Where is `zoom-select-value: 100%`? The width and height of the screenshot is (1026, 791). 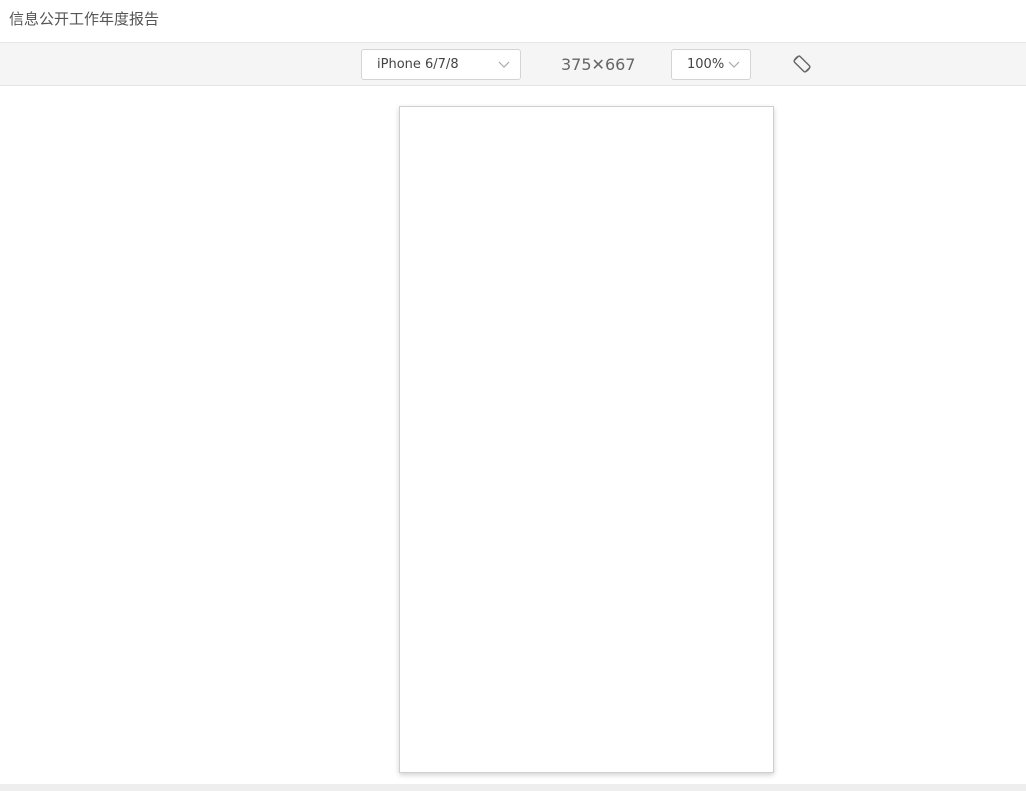 zoom-select-value: 100% is located at coordinates (706, 64).